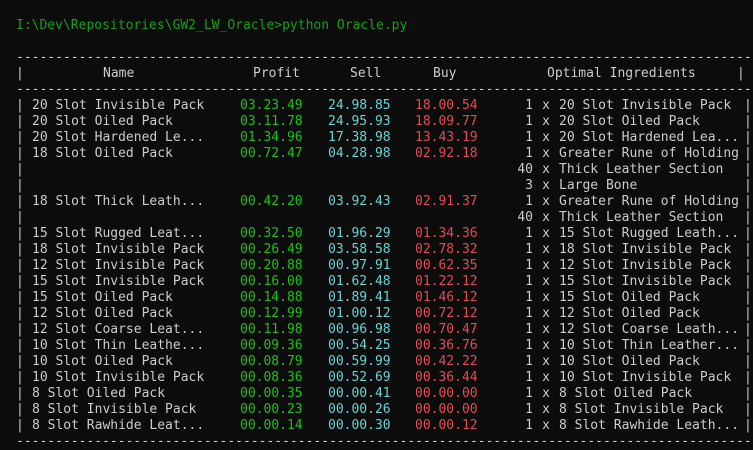  Describe the element at coordinates (118, 377) in the screenshot. I see `row-name: 10 Slot Invisible Pack` at that location.